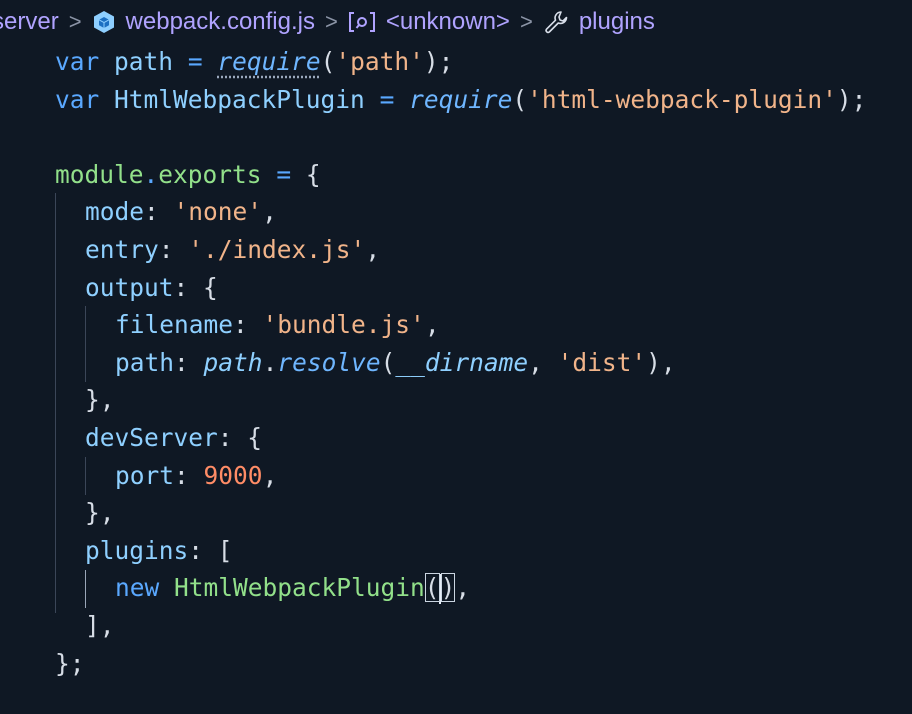 This screenshot has width=912, height=714. I want to click on token-key: output, so click(129, 287).